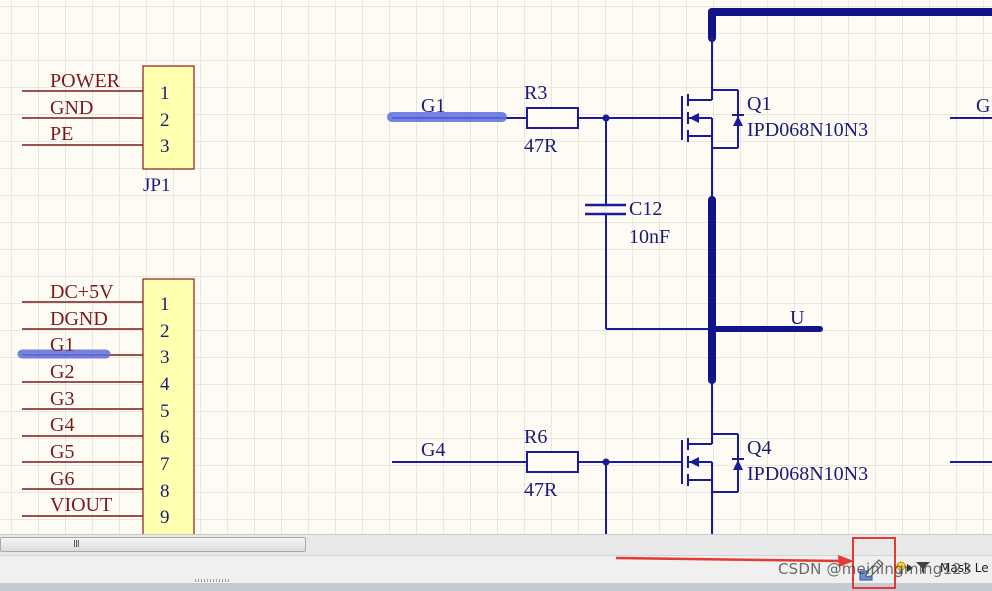 The image size is (992, 591). I want to click on resistor-r6: R6 47R, so click(551, 463).